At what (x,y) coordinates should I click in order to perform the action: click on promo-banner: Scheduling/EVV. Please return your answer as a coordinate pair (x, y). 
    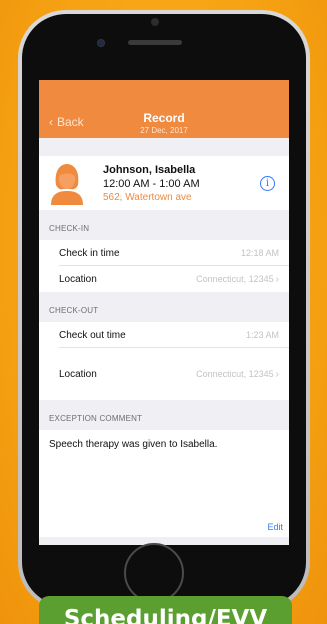
    Looking at the image, I should click on (165, 610).